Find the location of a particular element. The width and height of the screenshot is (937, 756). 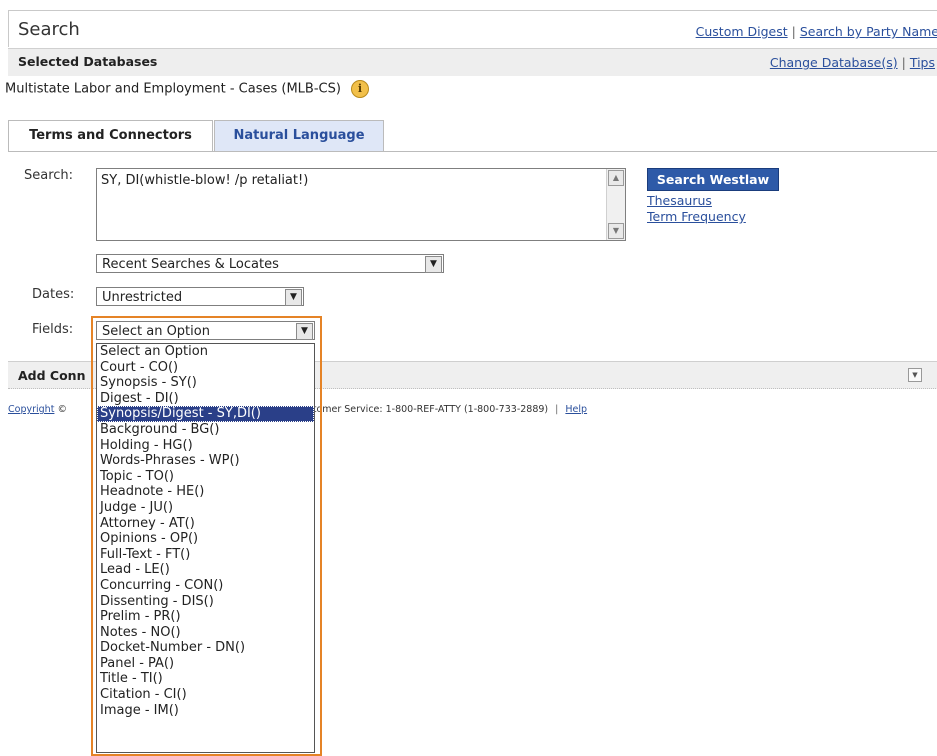

dropdown-option: Full-Text - FT() is located at coordinates (205, 555).